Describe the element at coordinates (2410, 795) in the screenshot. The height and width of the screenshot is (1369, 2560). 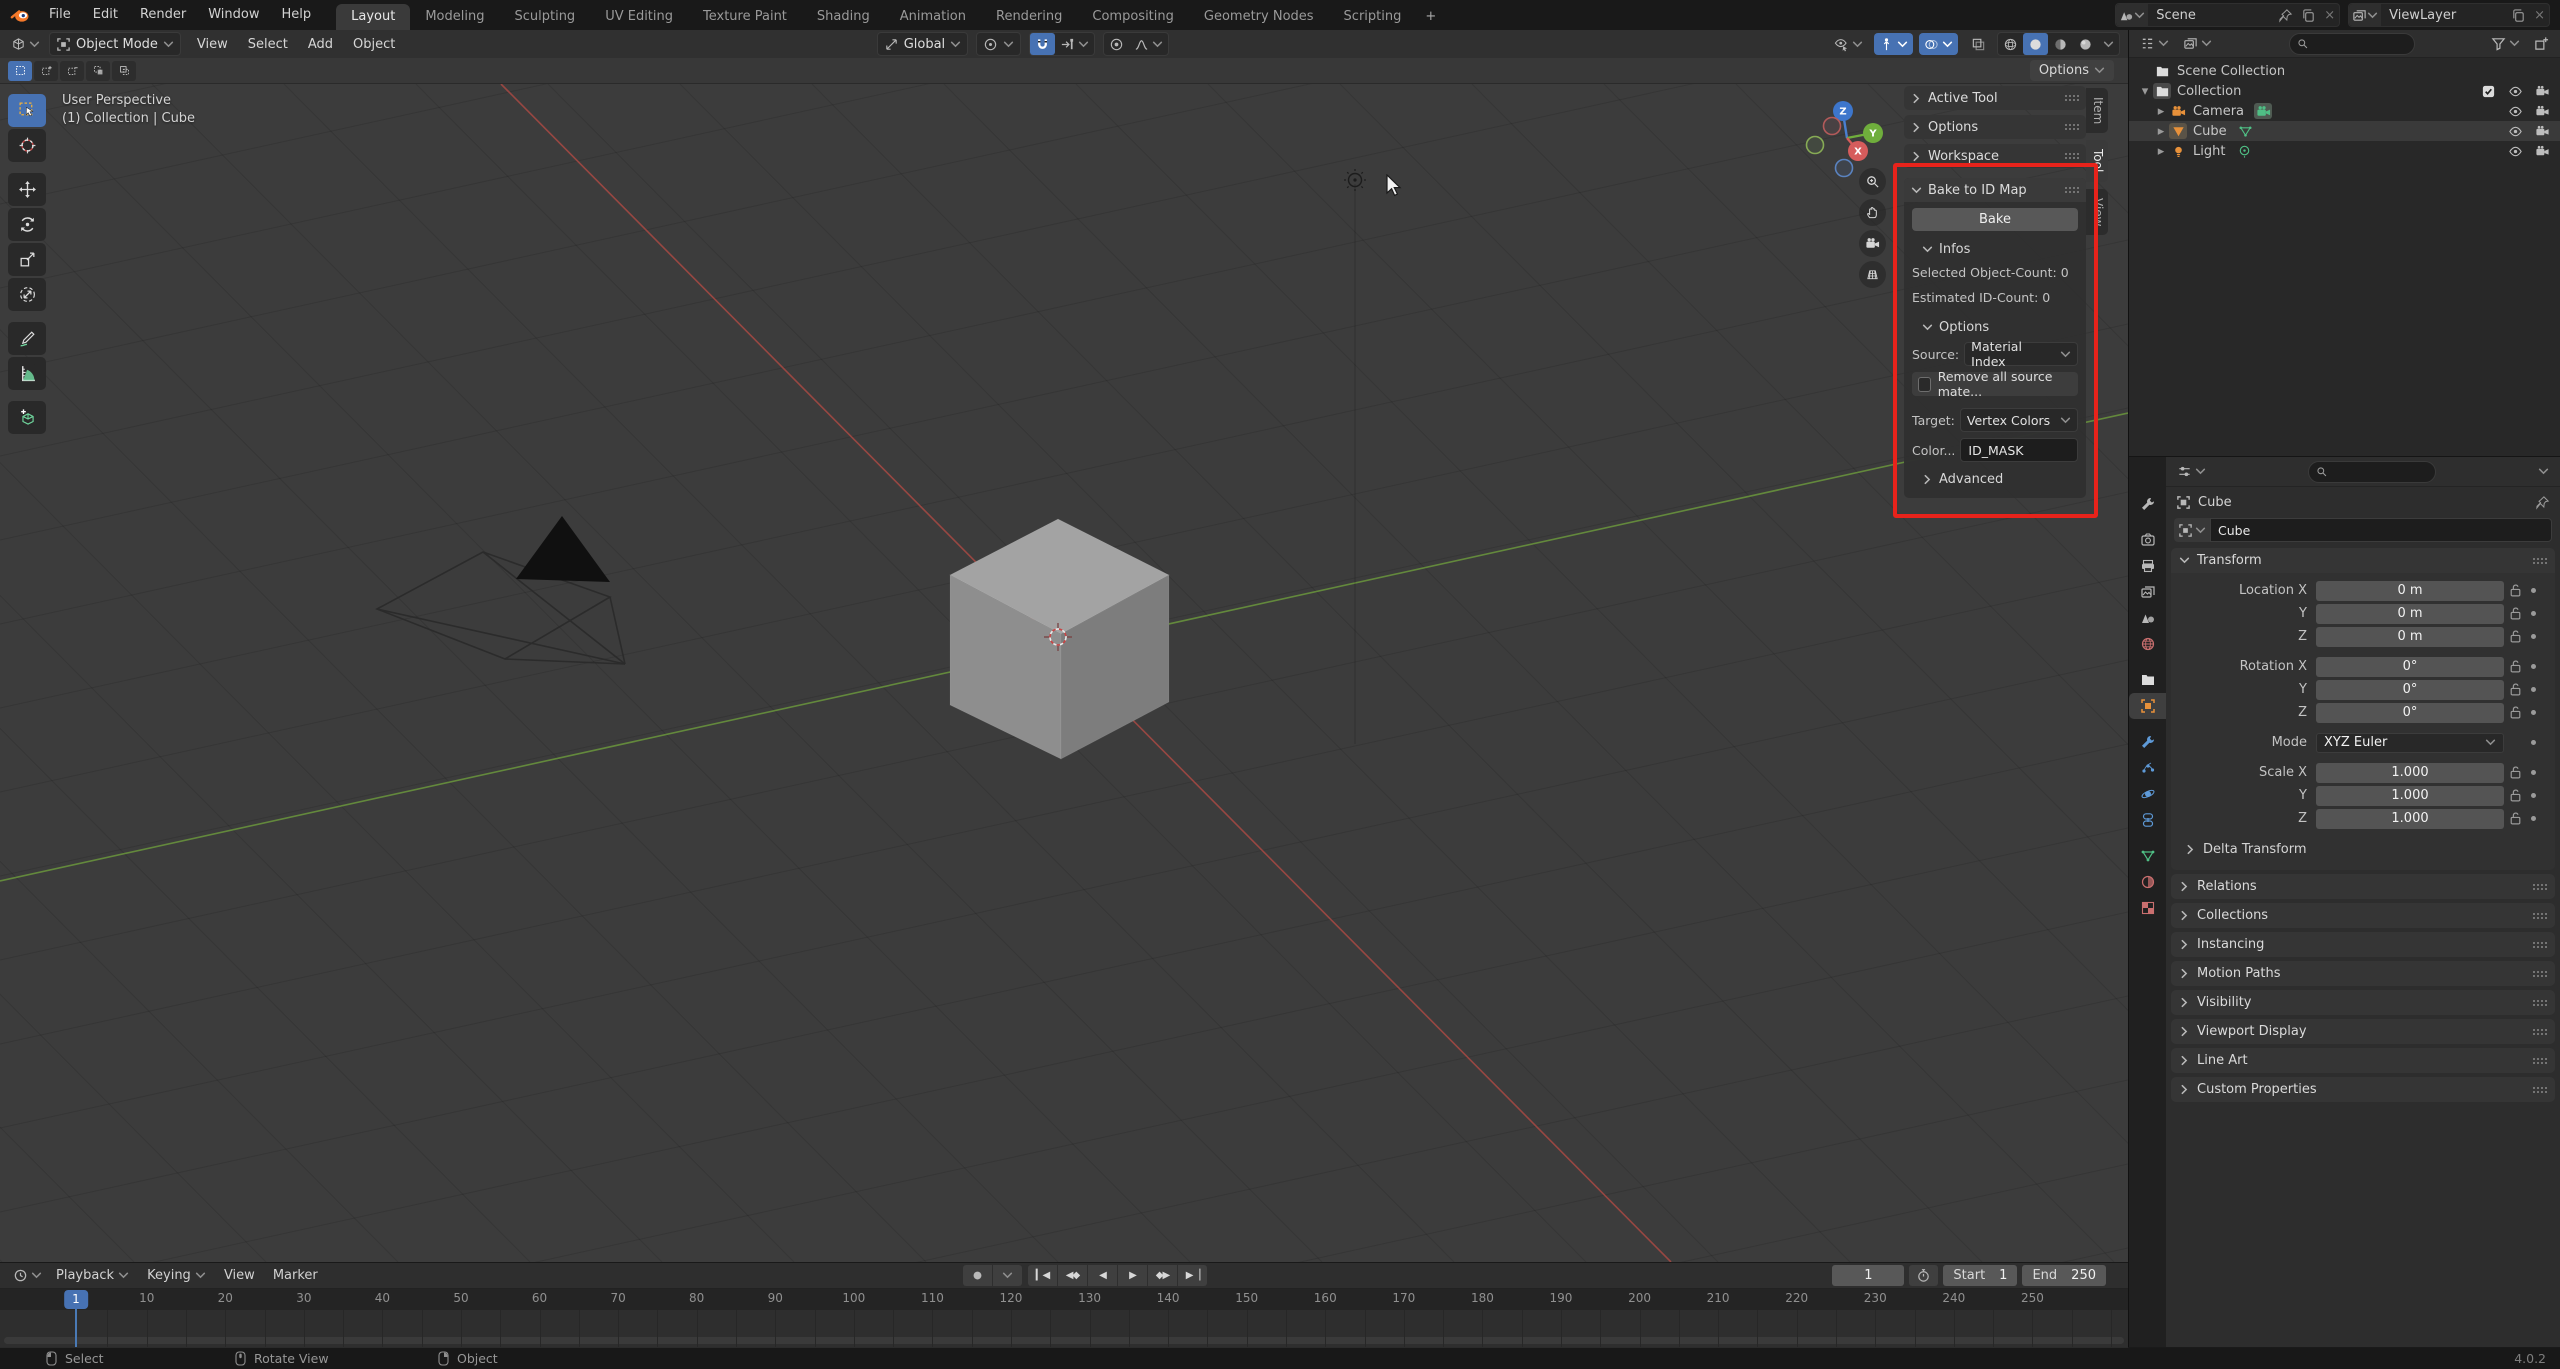
I see `value-slider: 1.000` at that location.